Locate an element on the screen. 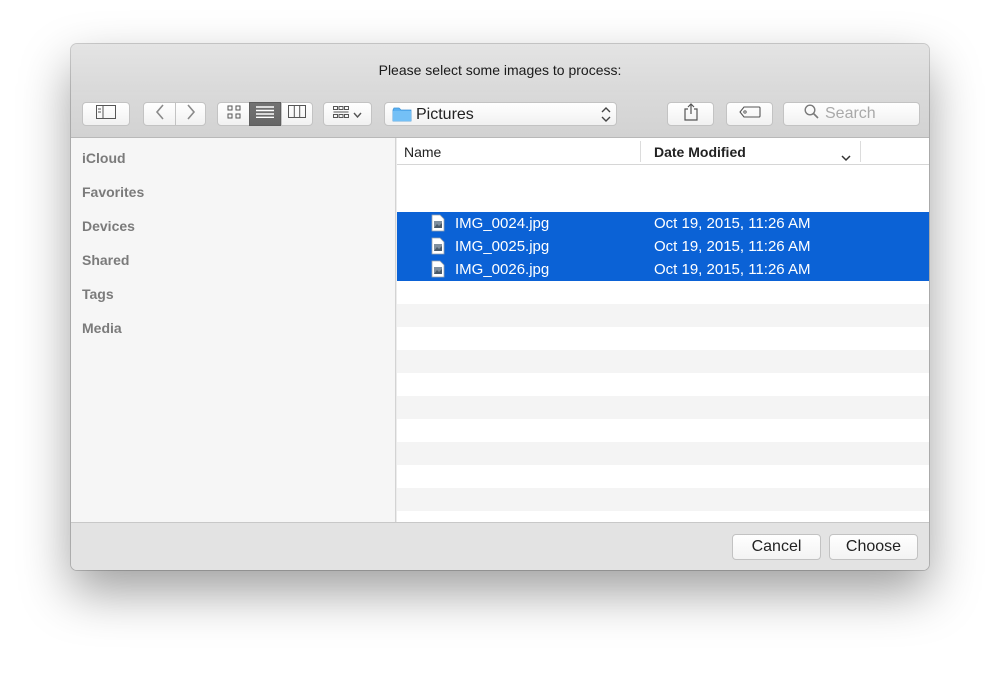  arrange-dropdown-button is located at coordinates (347, 114).